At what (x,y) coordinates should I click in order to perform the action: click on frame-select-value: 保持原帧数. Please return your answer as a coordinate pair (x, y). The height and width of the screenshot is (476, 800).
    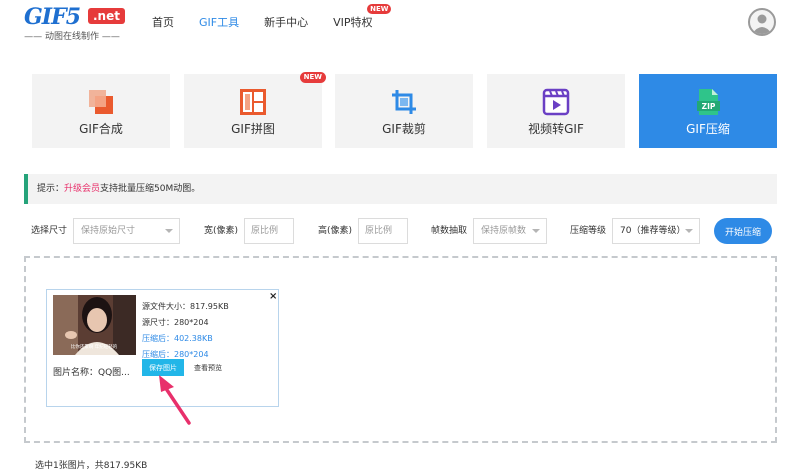
    Looking at the image, I should click on (504, 231).